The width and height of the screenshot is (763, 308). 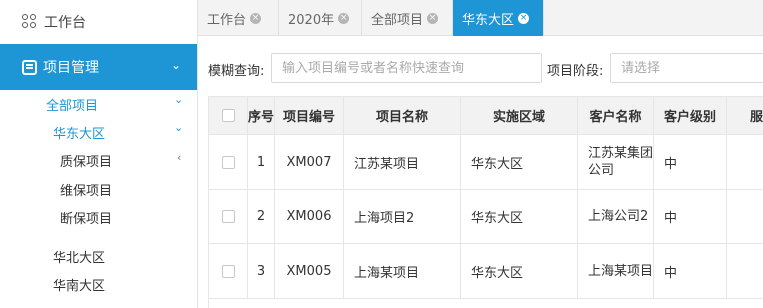 I want to click on sidebar-divider, so click(x=197, y=154).